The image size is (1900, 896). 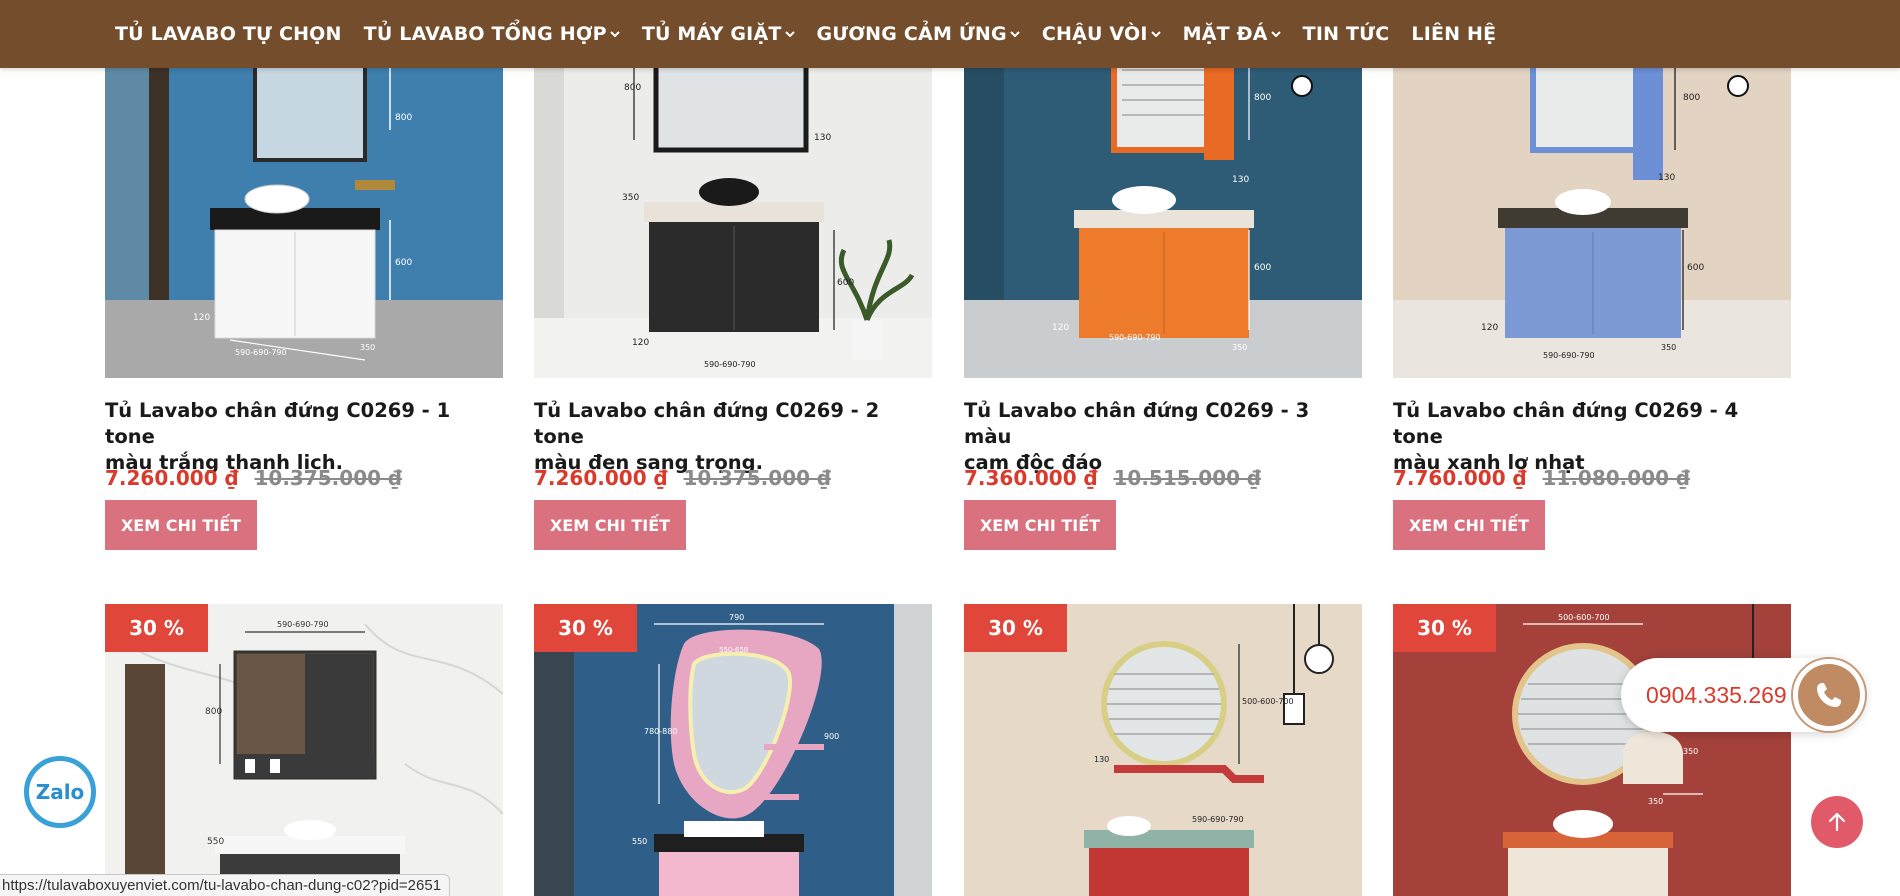 I want to click on nav-item-mat-da: MẶT ĐÁ, so click(x=1232, y=34).